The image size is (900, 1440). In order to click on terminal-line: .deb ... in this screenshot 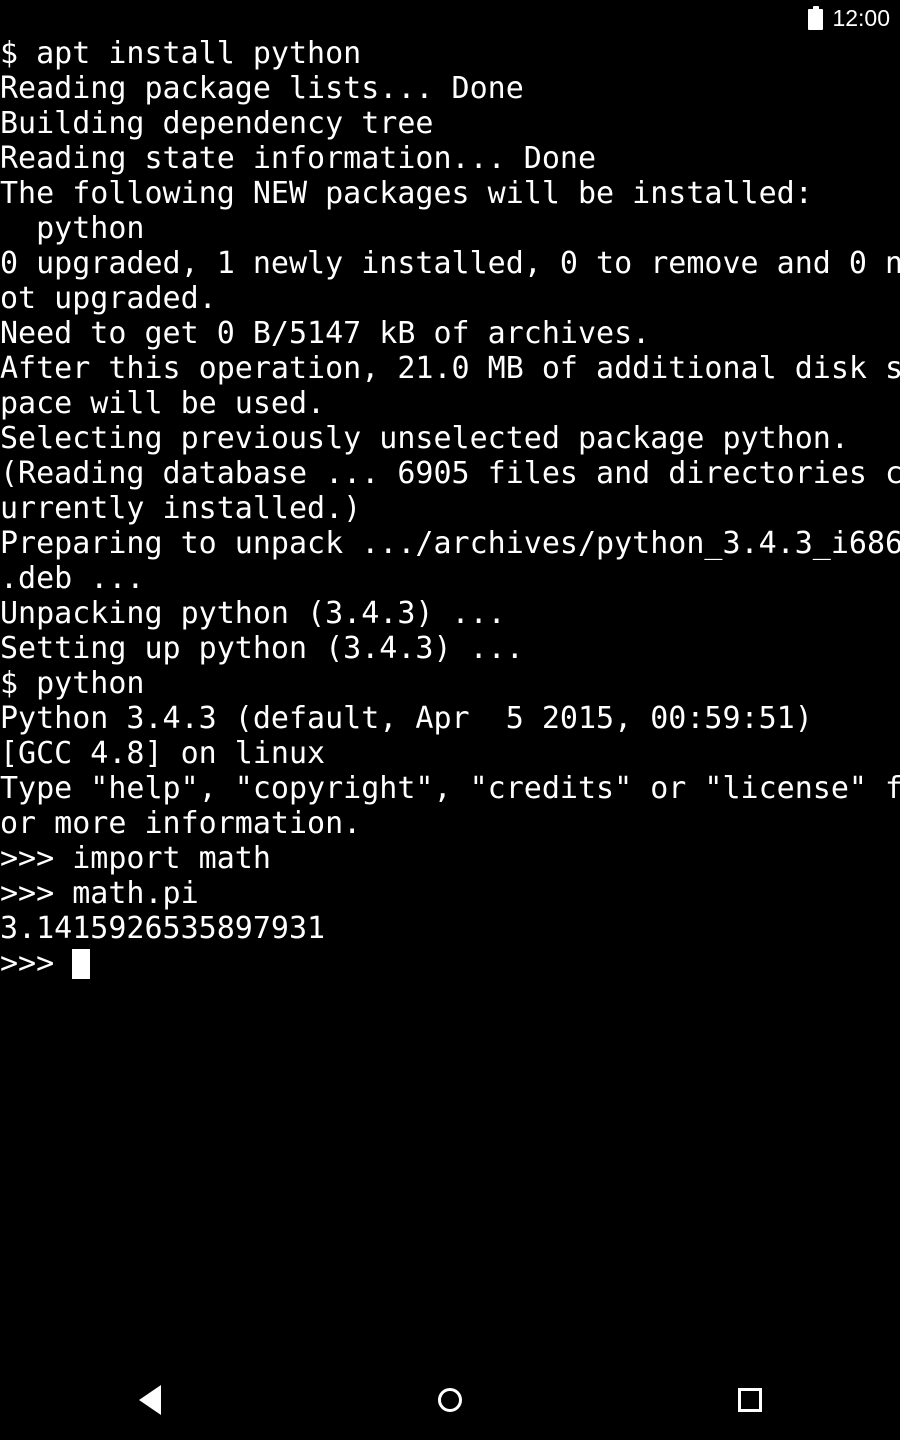, I will do `click(72, 578)`.